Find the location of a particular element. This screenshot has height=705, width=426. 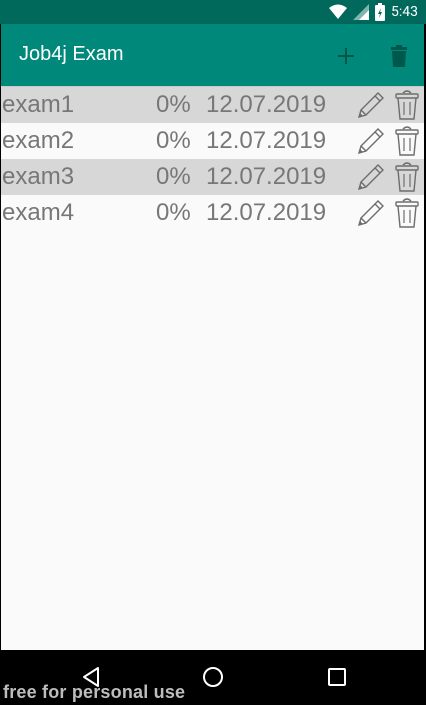

exam-row: exam1 0% 12.07.2019 is located at coordinates (213, 105).